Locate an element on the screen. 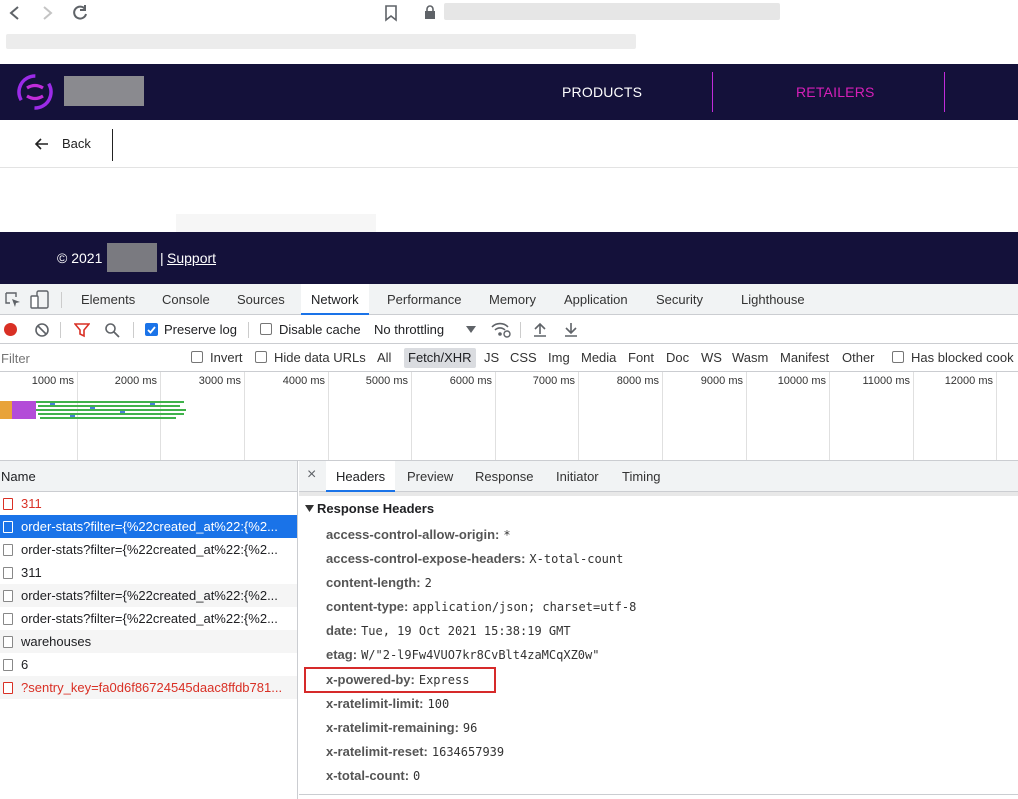 This screenshot has height=799, width=1018. type-filter-img: Img is located at coordinates (559, 358).